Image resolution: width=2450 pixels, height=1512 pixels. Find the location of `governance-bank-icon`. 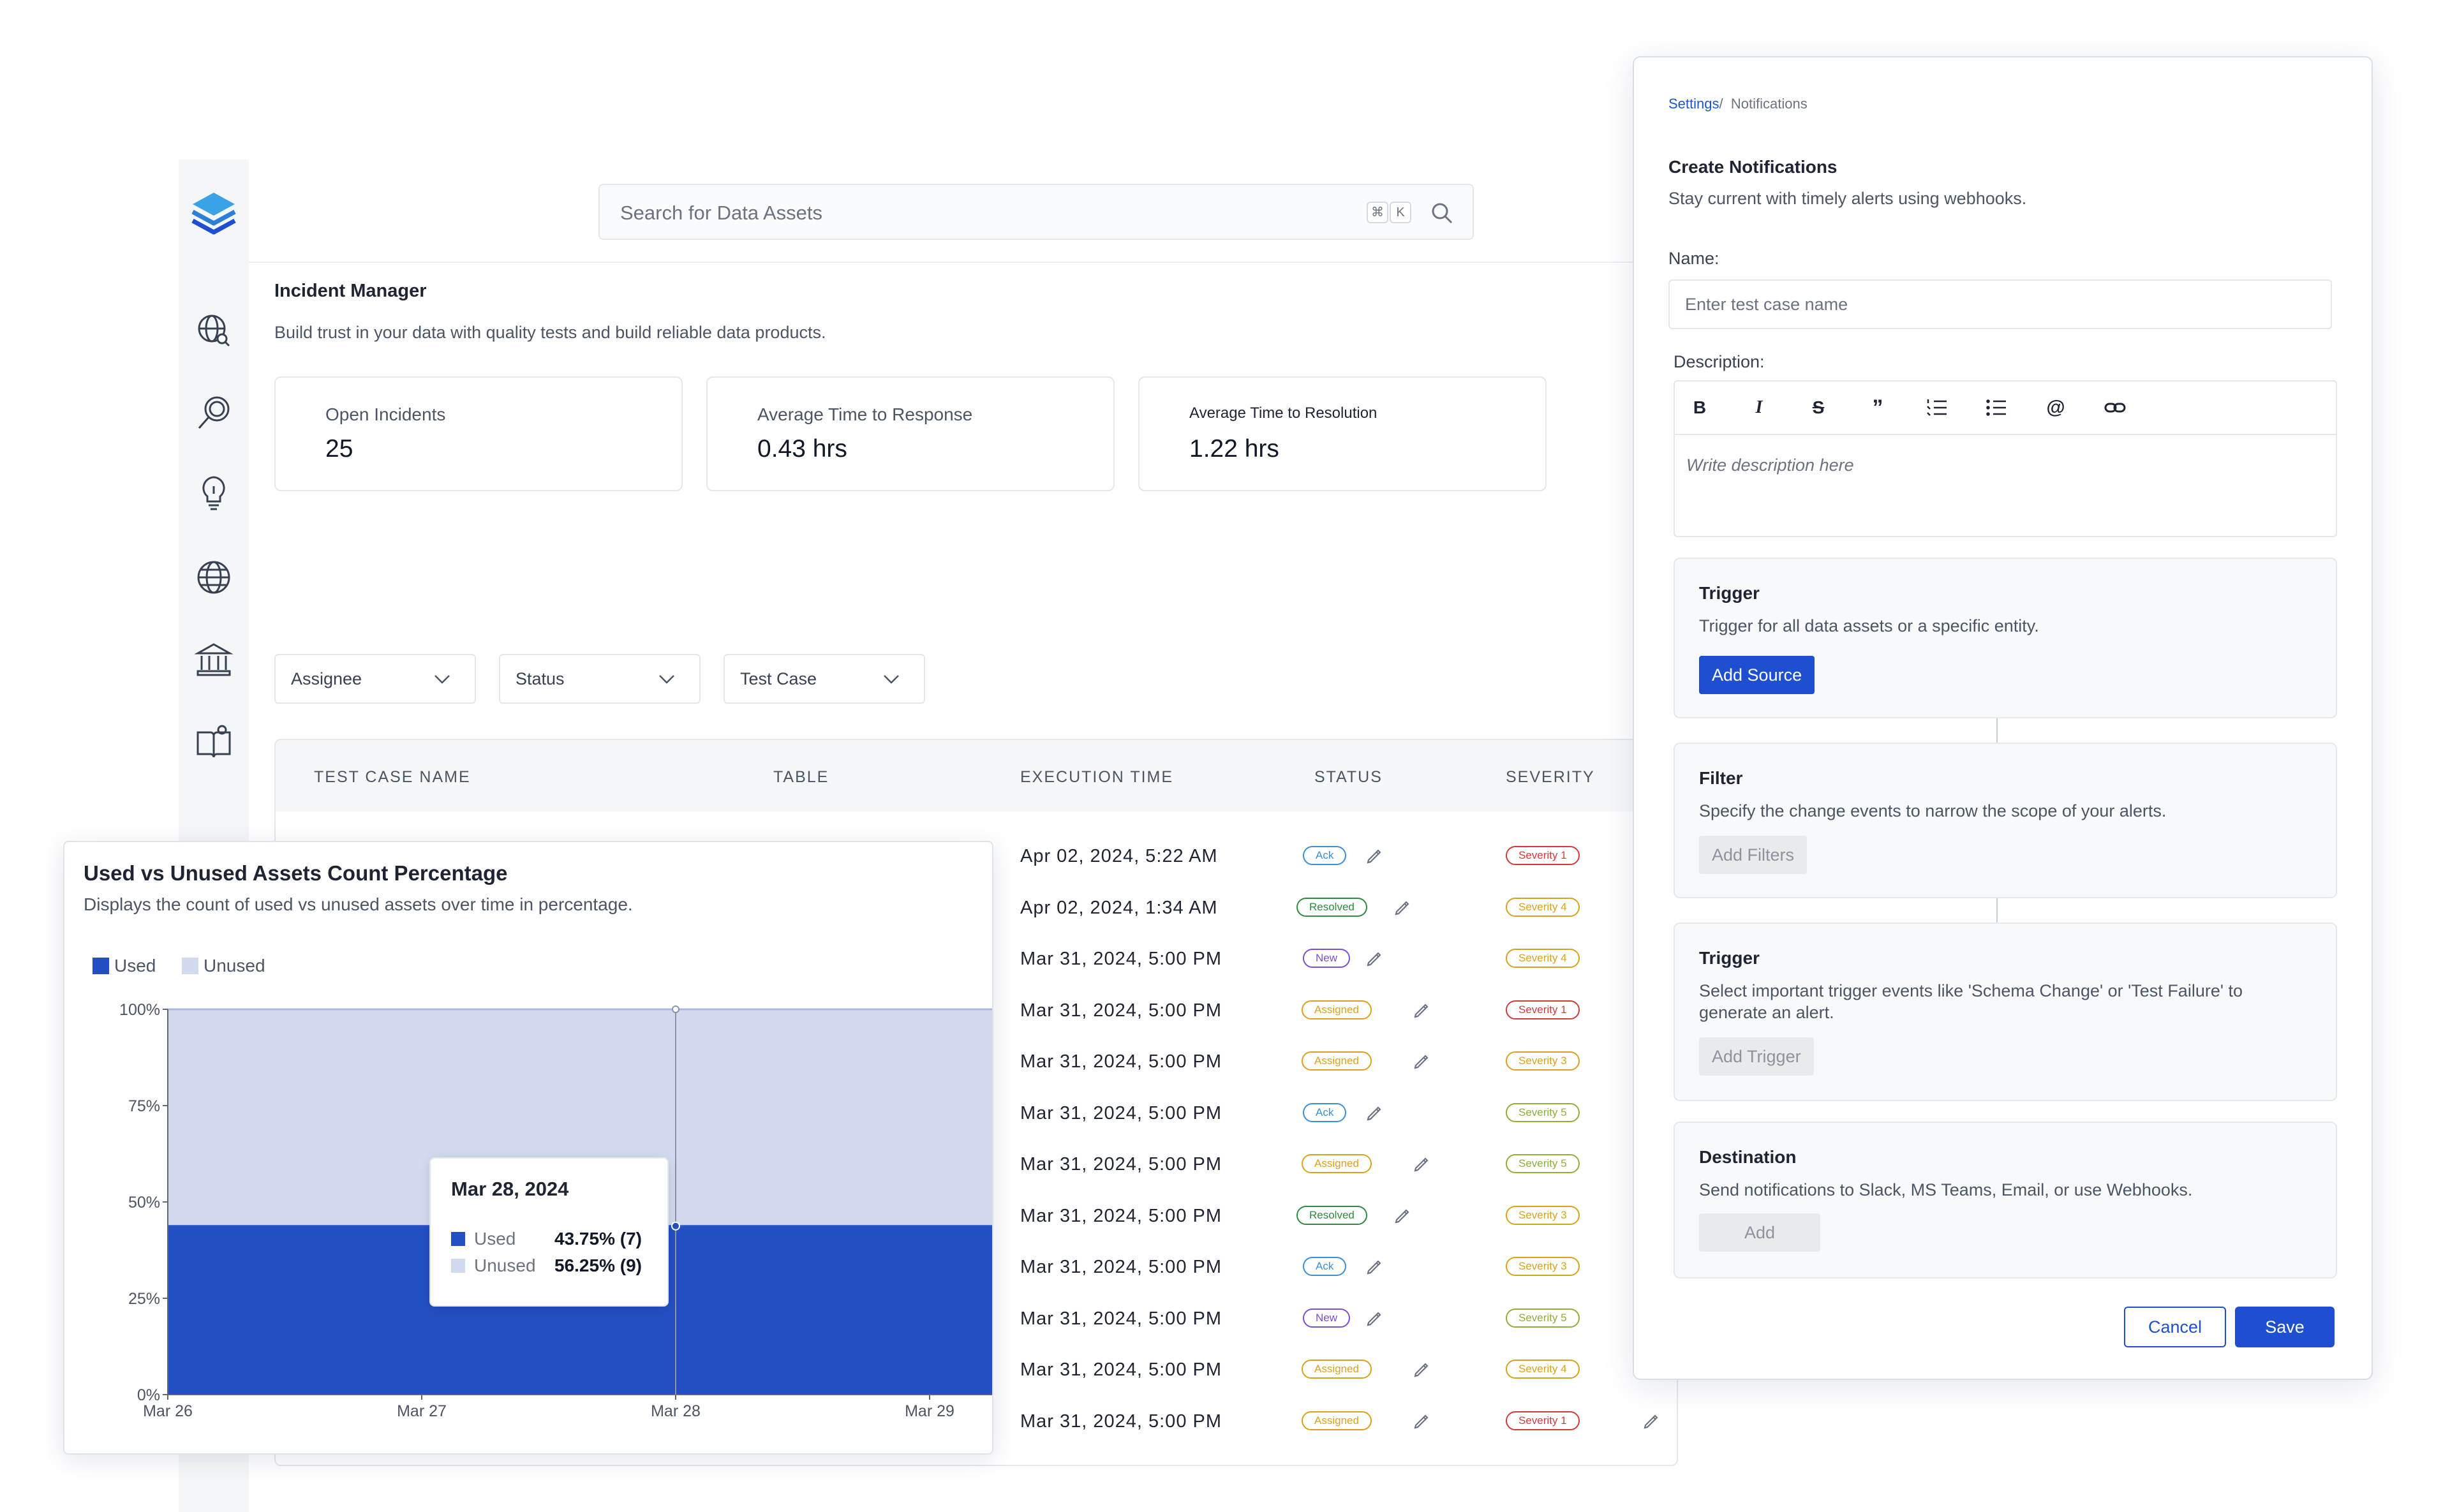

governance-bank-icon is located at coordinates (214, 660).